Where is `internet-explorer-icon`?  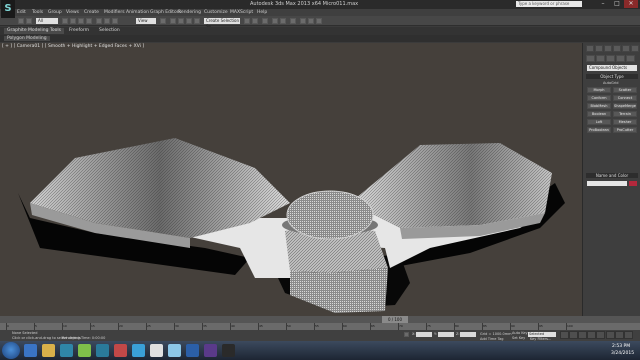
internet-explorer-icon is located at coordinates (30, 350).